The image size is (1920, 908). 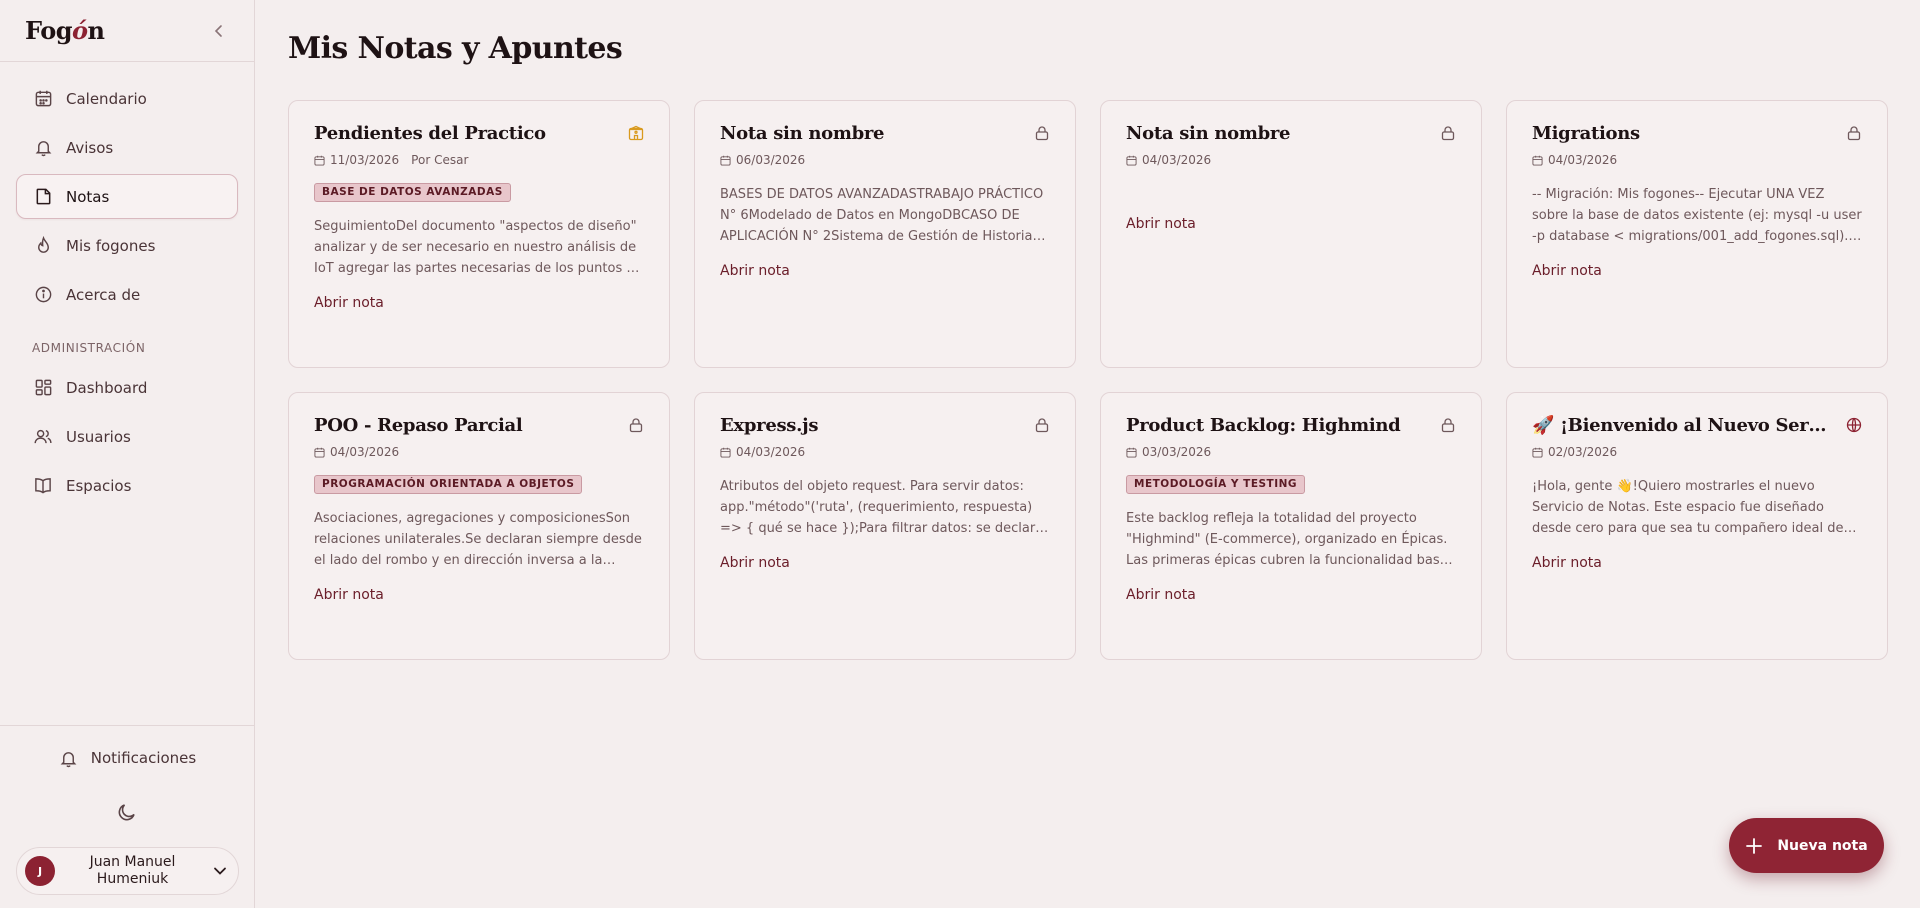 What do you see at coordinates (40, 871) in the screenshot?
I see `avatar: J` at bounding box center [40, 871].